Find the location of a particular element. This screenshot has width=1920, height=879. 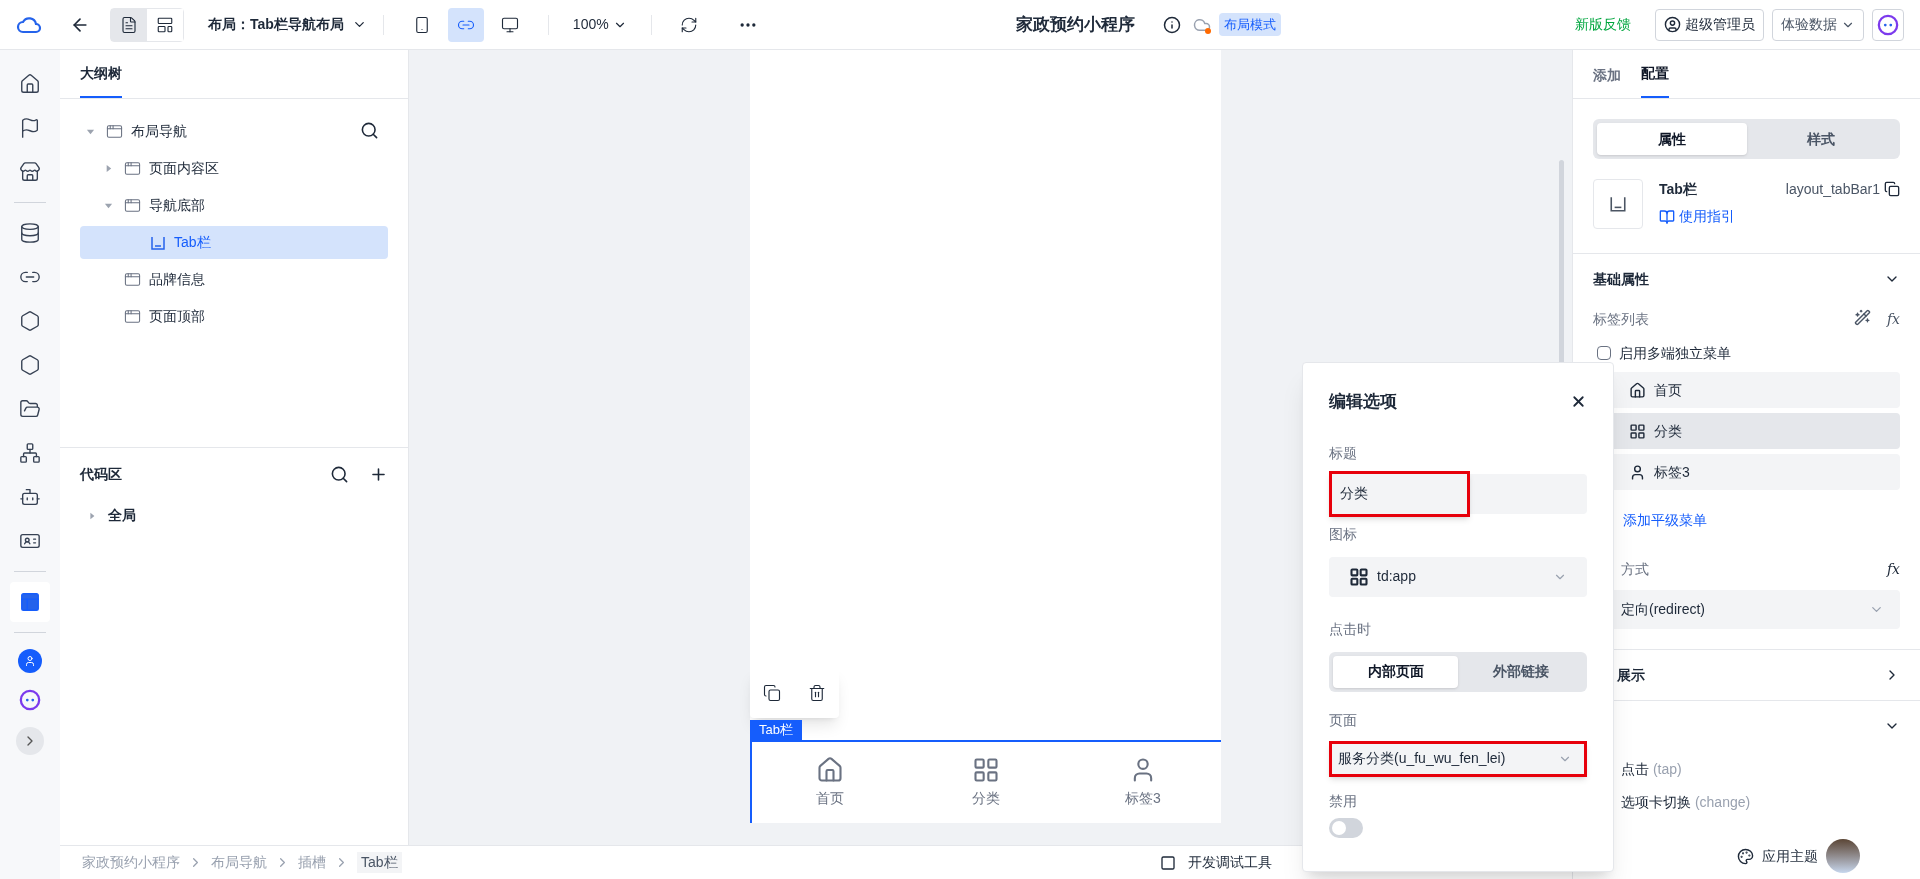

segment-tab: 属性 is located at coordinates (1672, 139).